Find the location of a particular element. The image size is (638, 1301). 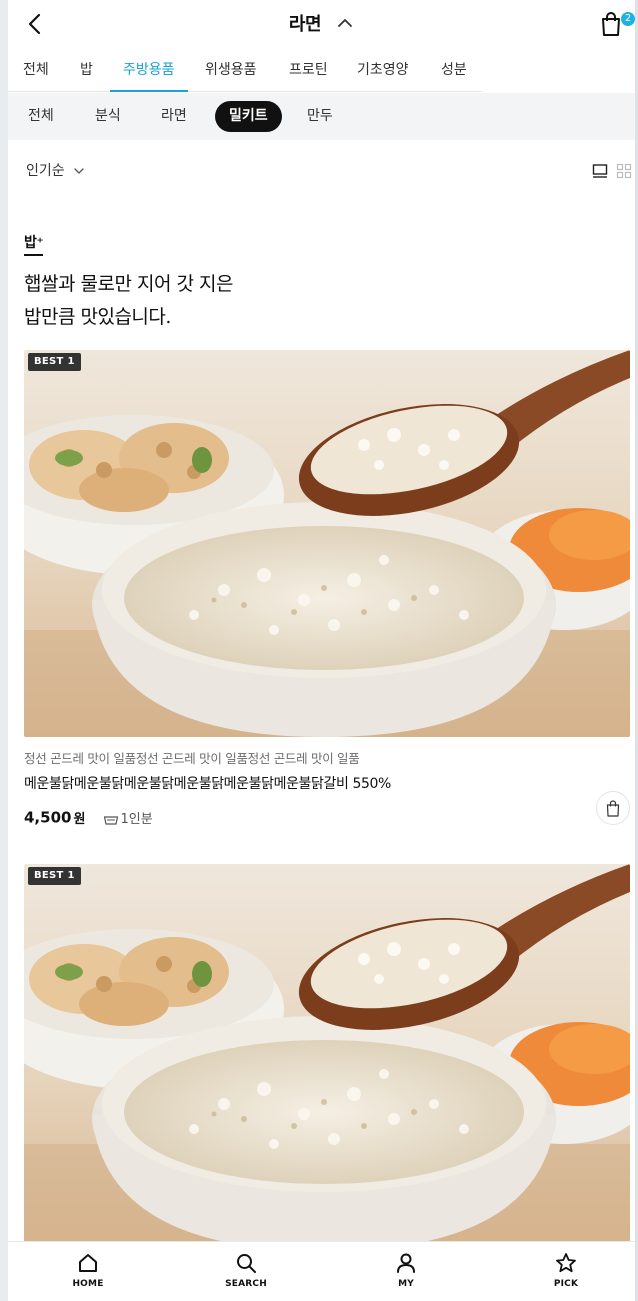

chevron-down-icon is located at coordinates (79, 171).